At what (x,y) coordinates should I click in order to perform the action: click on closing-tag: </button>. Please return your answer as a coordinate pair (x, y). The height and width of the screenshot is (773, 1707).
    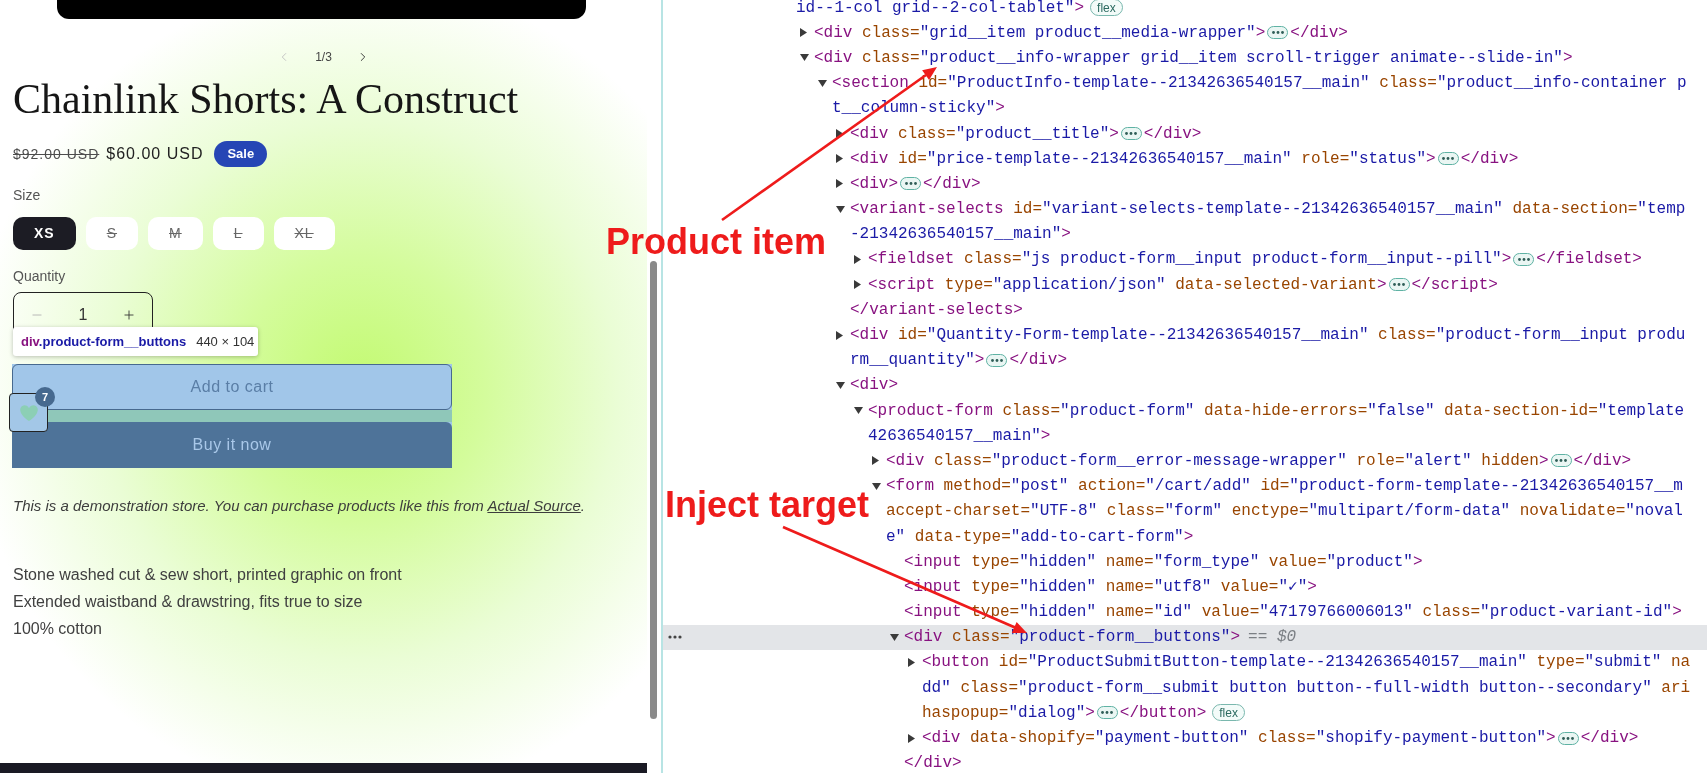
    Looking at the image, I should click on (1163, 712).